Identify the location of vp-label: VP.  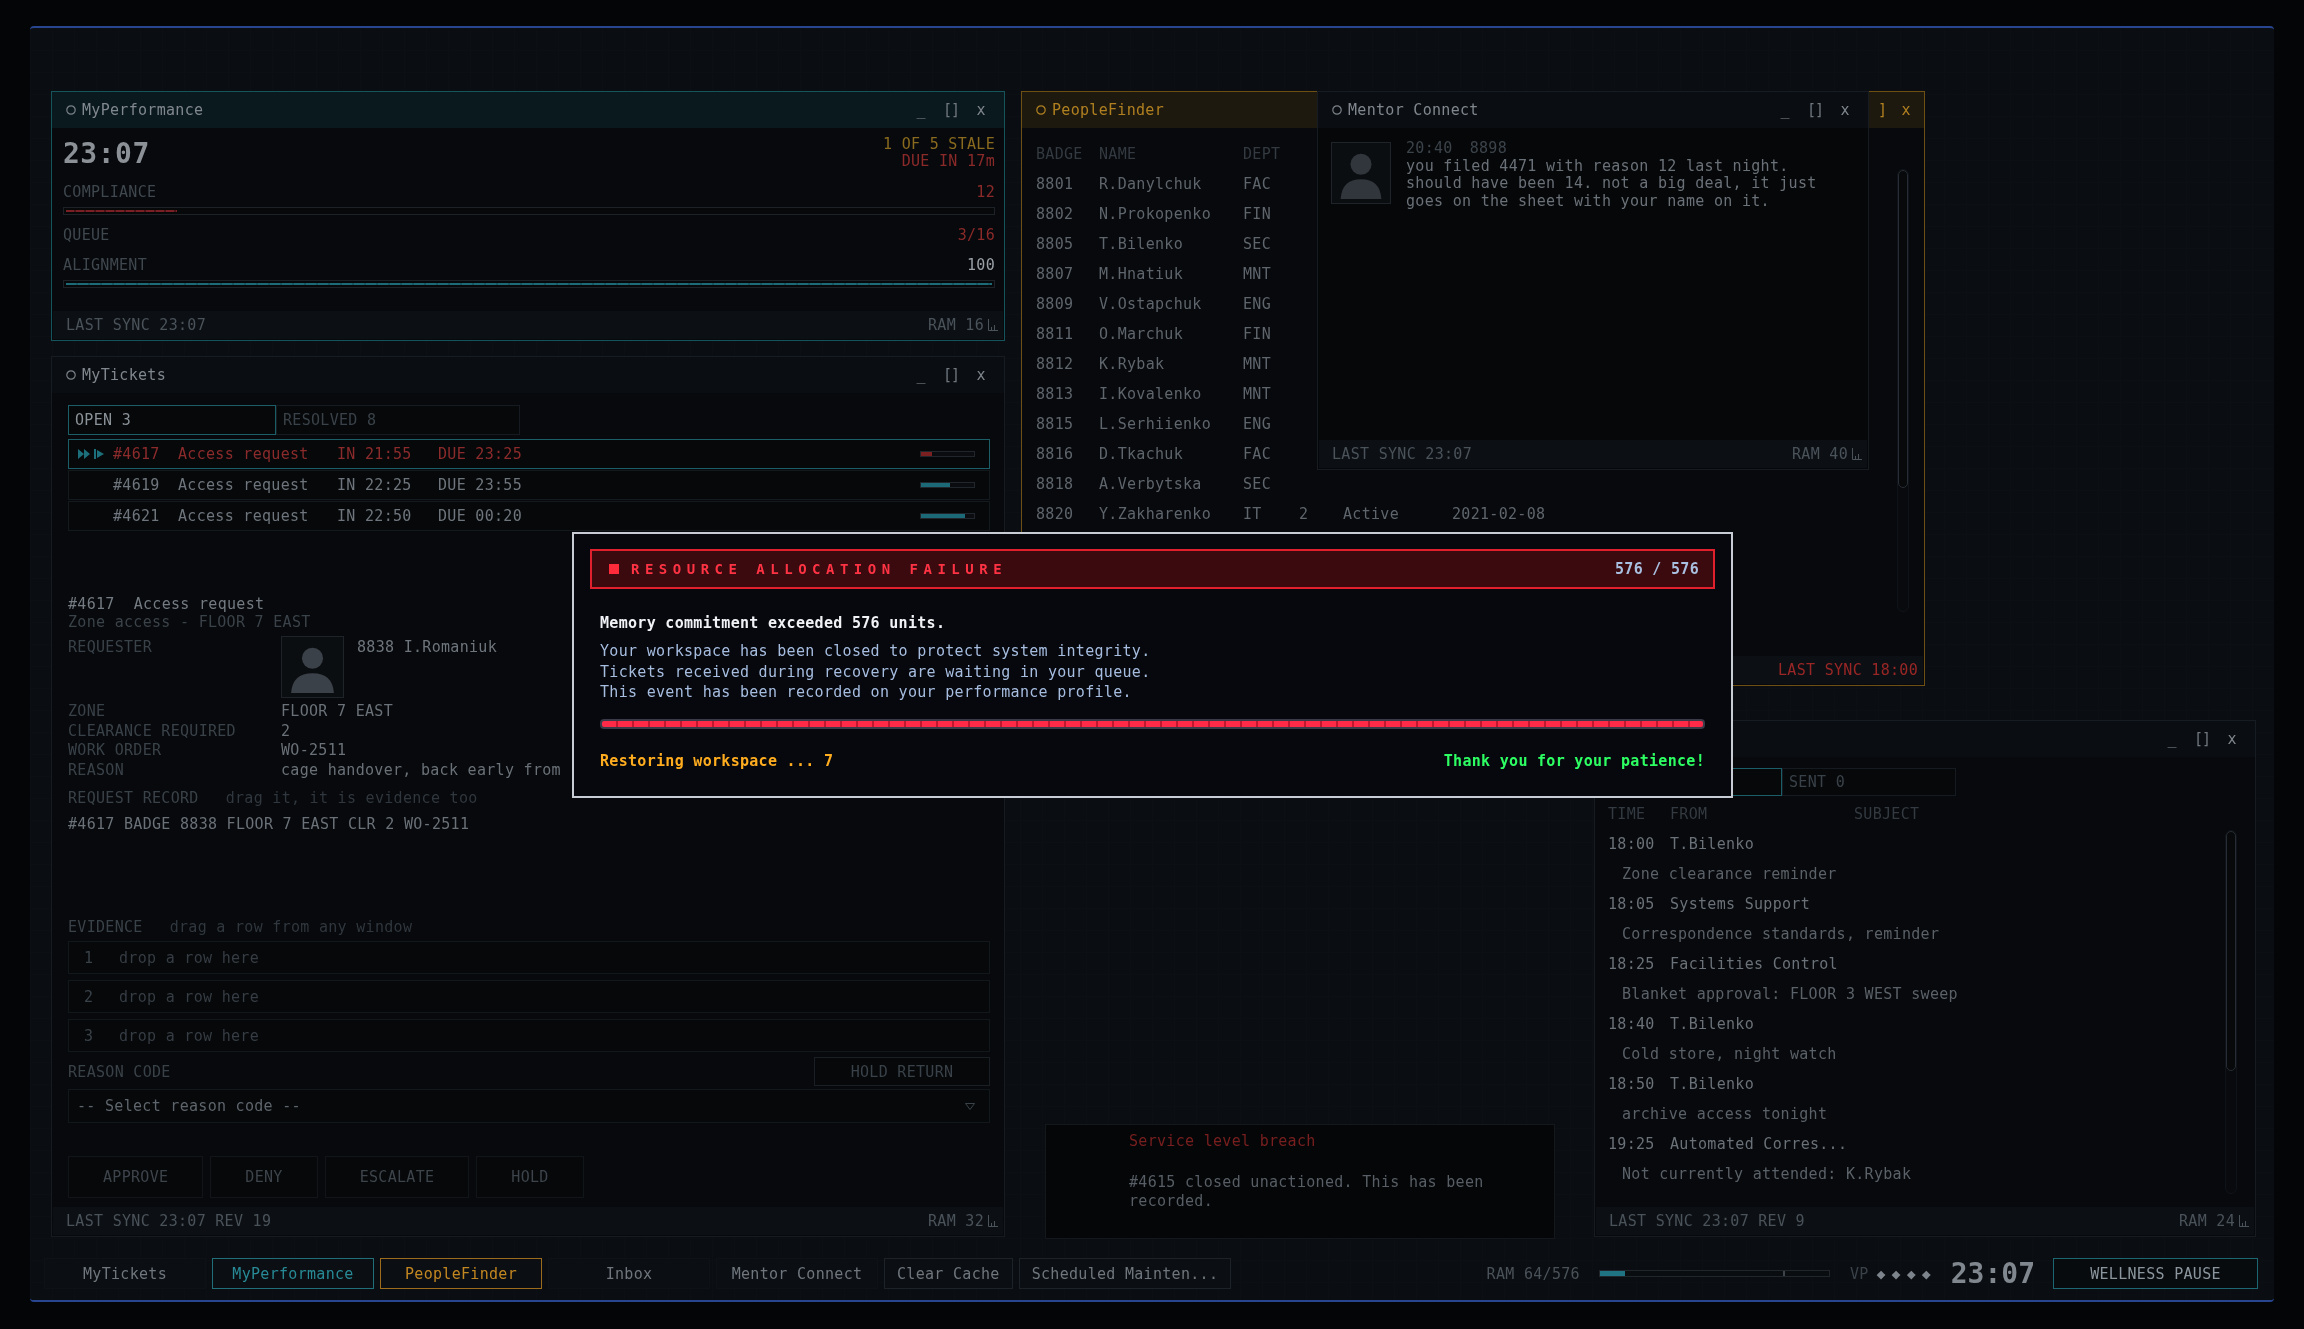
(1859, 1273).